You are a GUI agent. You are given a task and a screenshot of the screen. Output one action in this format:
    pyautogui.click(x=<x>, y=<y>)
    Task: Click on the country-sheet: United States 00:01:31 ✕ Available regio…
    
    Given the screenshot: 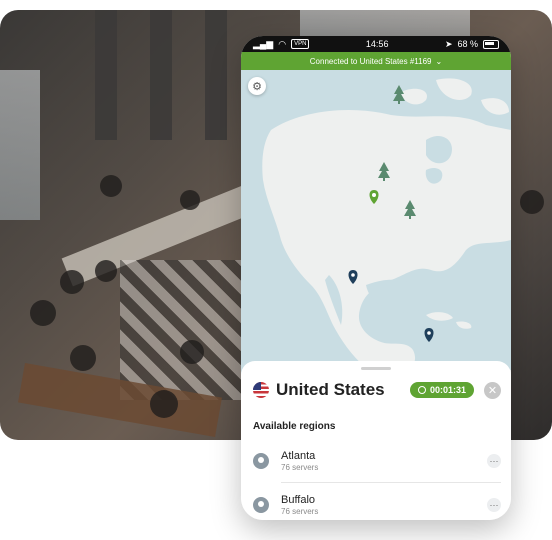 What is the action you would take?
    pyautogui.click(x=376, y=440)
    